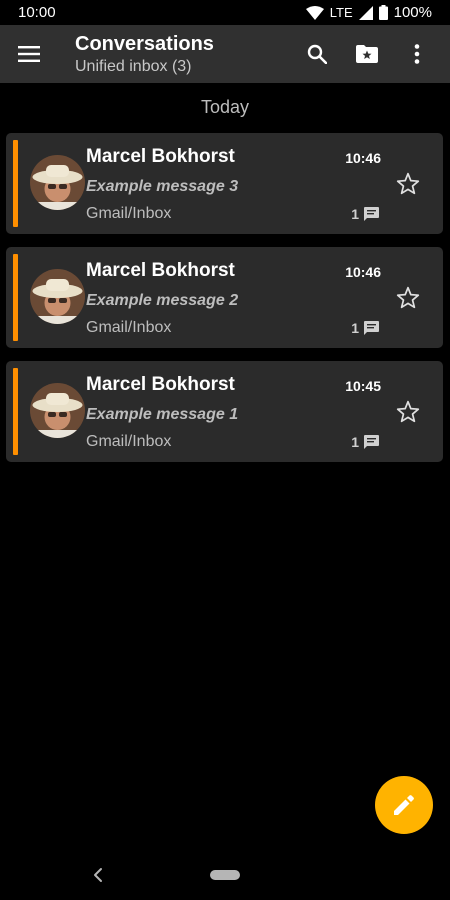 This screenshot has height=900, width=450. What do you see at coordinates (225, 107) in the screenshot?
I see `section-header: Today` at bounding box center [225, 107].